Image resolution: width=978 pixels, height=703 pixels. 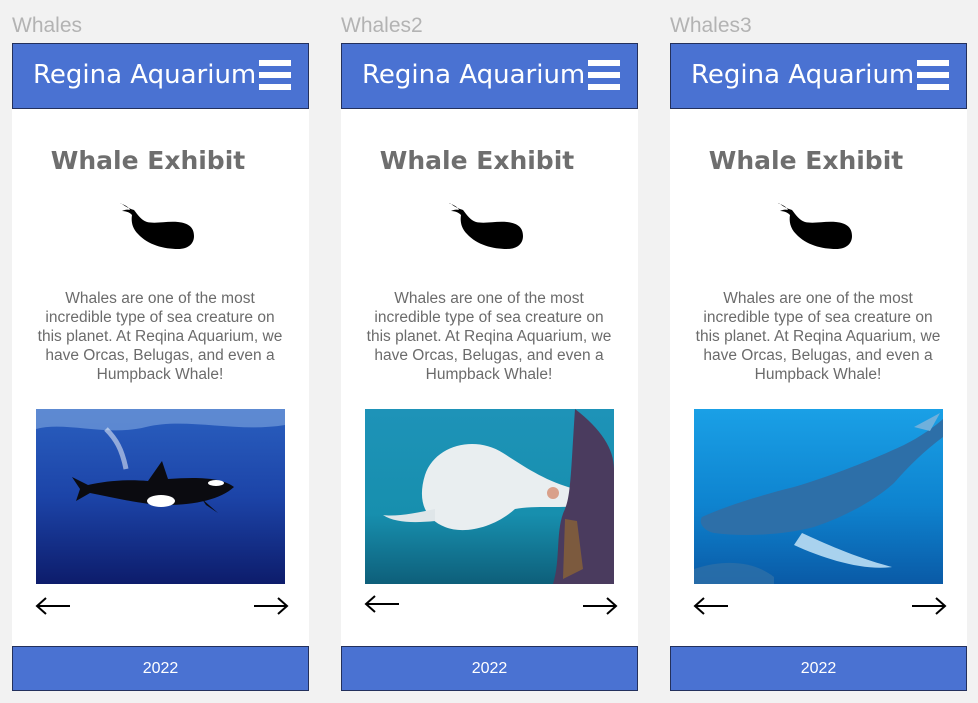 I want to click on humpback-photo, so click(x=818, y=496).